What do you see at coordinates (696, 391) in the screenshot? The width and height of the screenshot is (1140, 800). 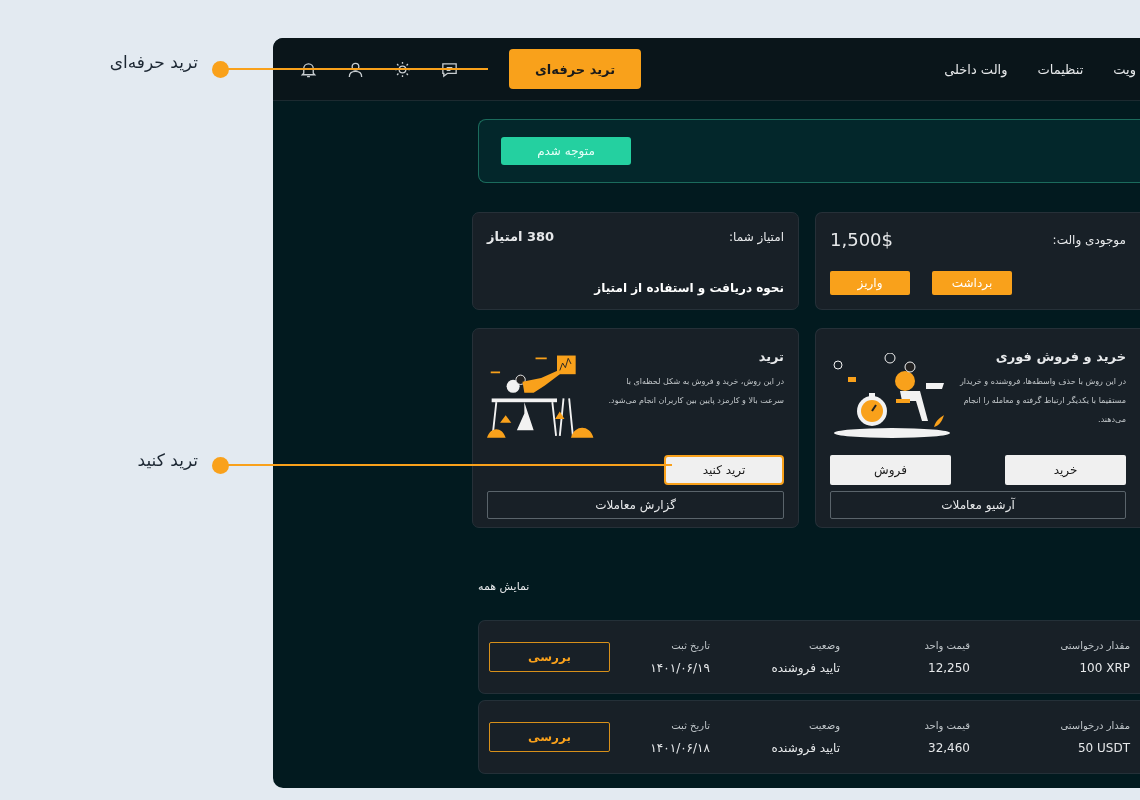 I see `card-description: در این روش، خرید و فروش به شکل لحظه‌ای با سرعت بالا و کارمزد پایین بین کاربران انجام می‌شود.` at bounding box center [696, 391].